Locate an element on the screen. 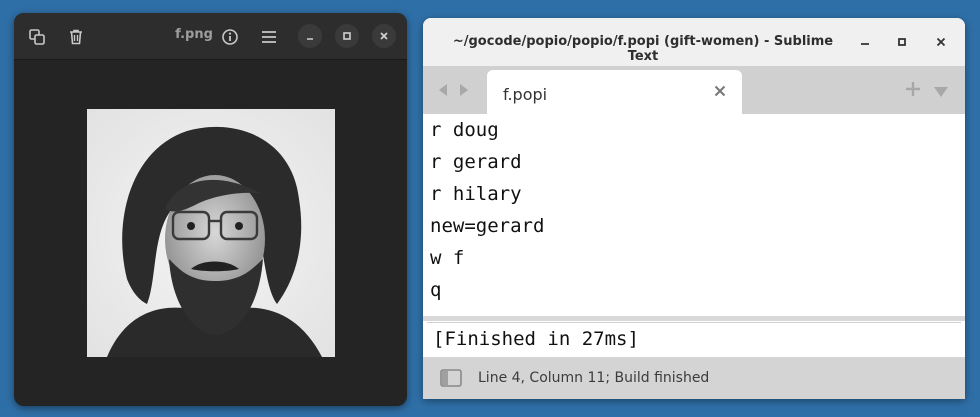 The width and height of the screenshot is (980, 417). code-line: new=gerard is located at coordinates (487, 226).